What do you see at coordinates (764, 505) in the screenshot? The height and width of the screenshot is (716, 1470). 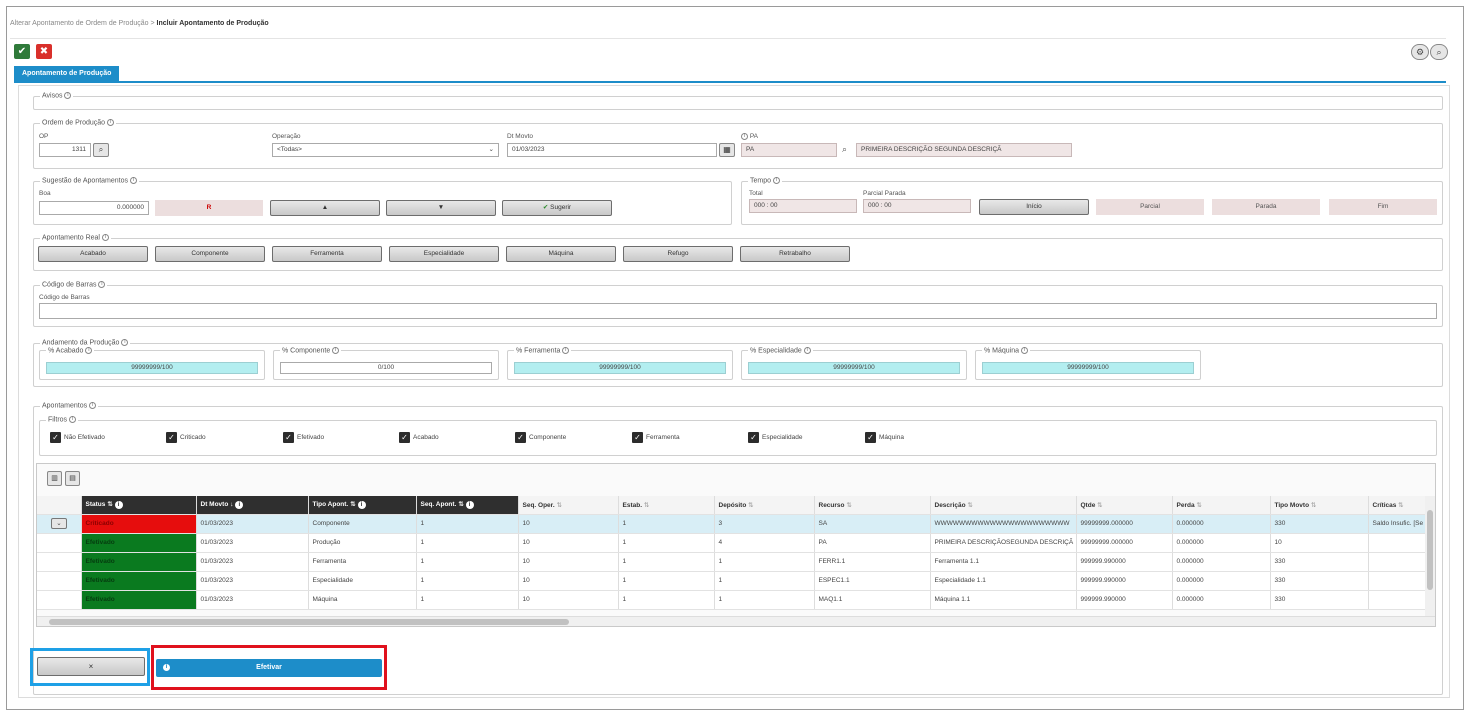 I see `col-header-deposito: Depósito ⇅` at bounding box center [764, 505].